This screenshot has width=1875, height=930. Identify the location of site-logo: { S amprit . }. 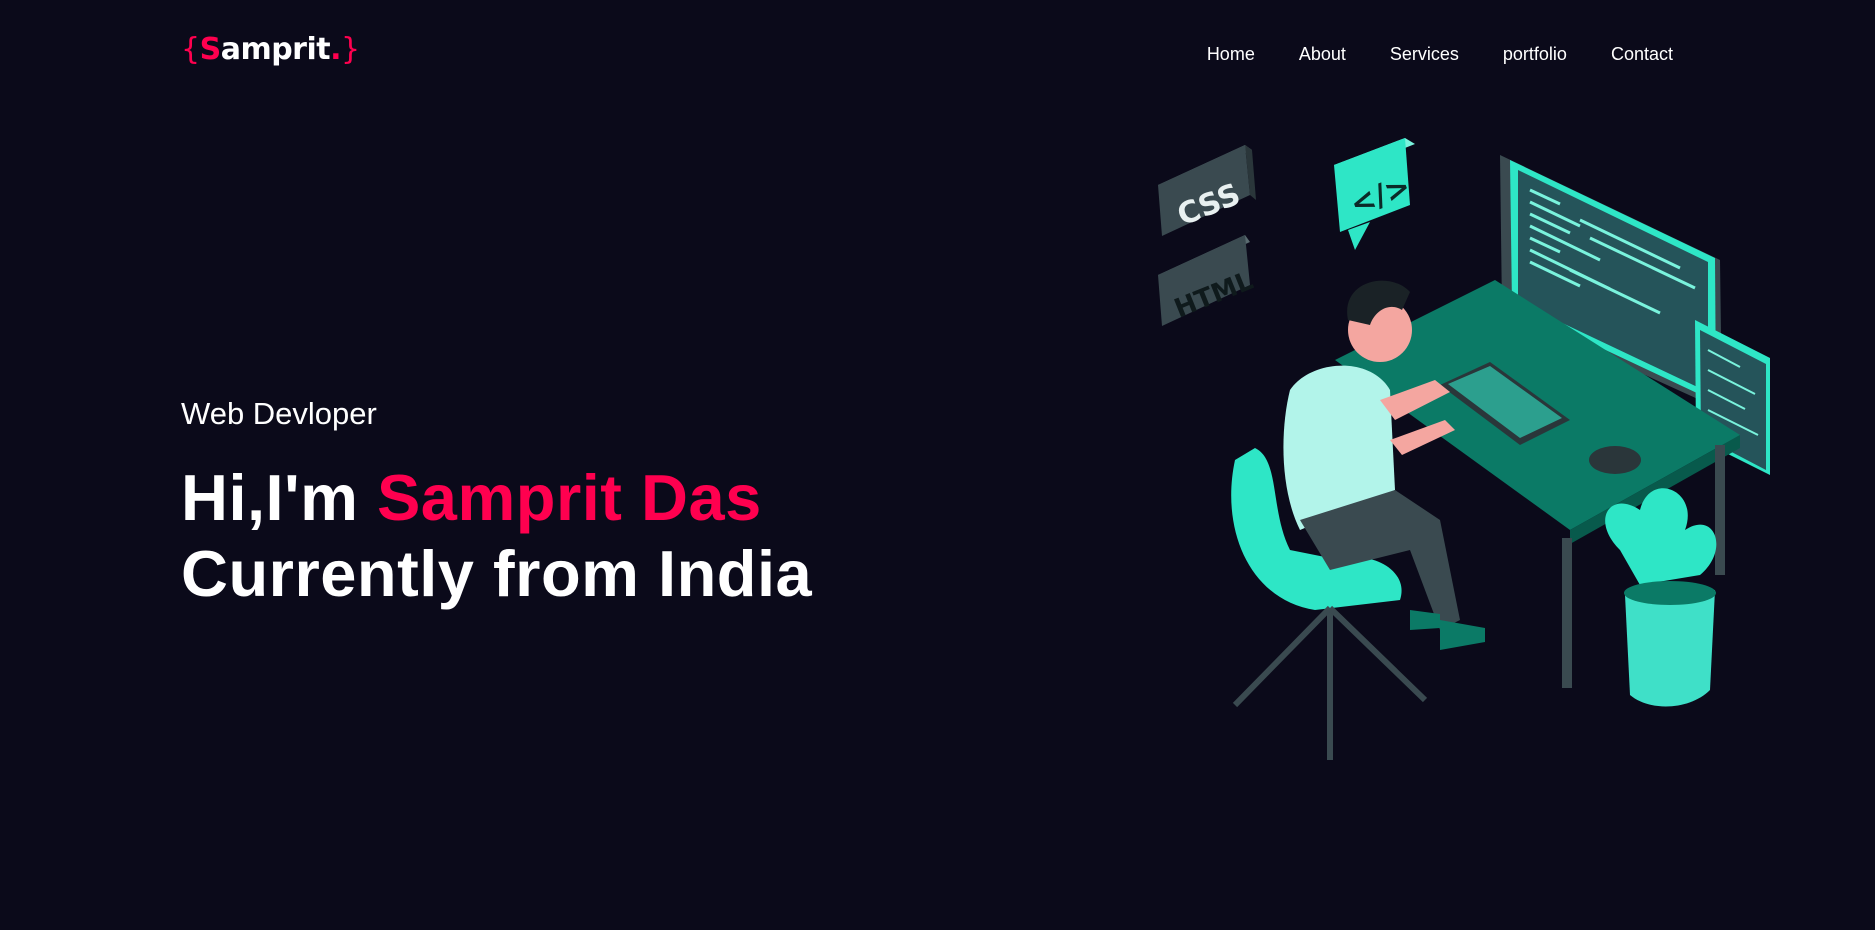
(270, 49).